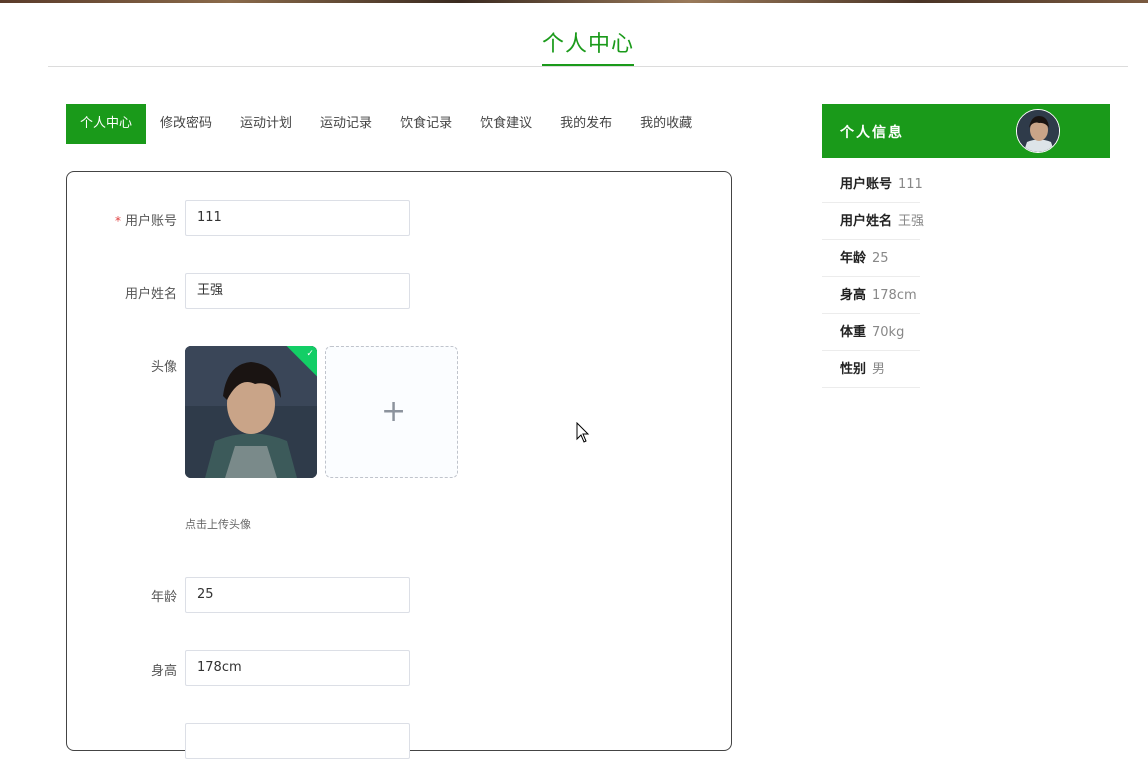  What do you see at coordinates (145, 221) in the screenshot?
I see `account-label: * 用户账号` at bounding box center [145, 221].